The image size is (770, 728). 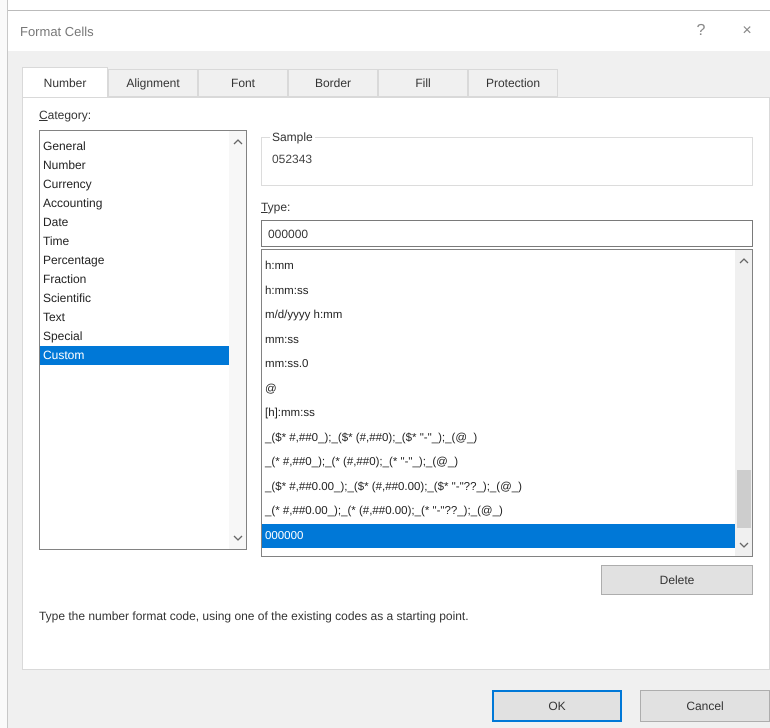 I want to click on sample-value: 052343, so click(x=293, y=159).